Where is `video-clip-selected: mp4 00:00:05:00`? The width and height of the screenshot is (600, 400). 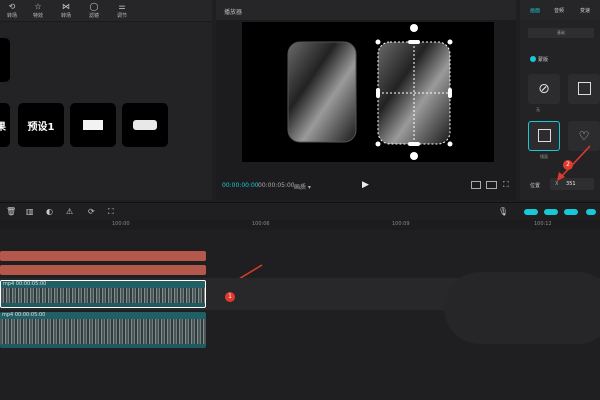 video-clip-selected: mp4 00:00:05:00 is located at coordinates (103, 294).